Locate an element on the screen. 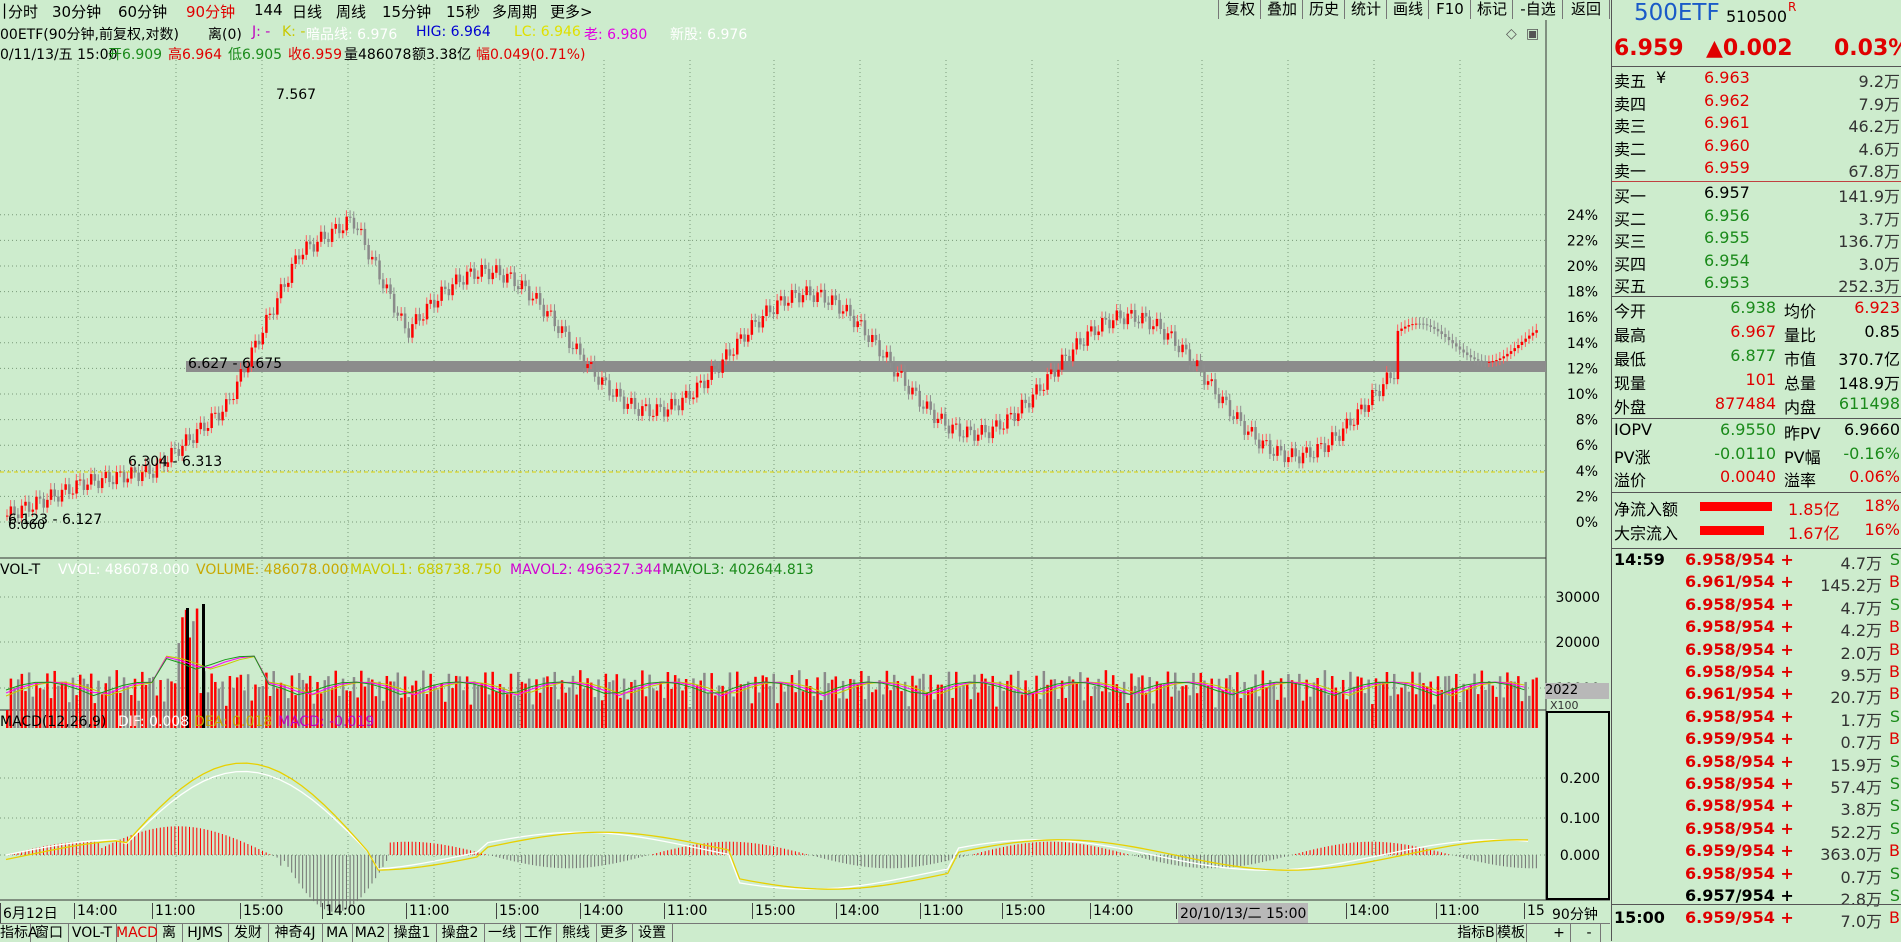  indicator-tab: VOL-T is located at coordinates (92, 933).